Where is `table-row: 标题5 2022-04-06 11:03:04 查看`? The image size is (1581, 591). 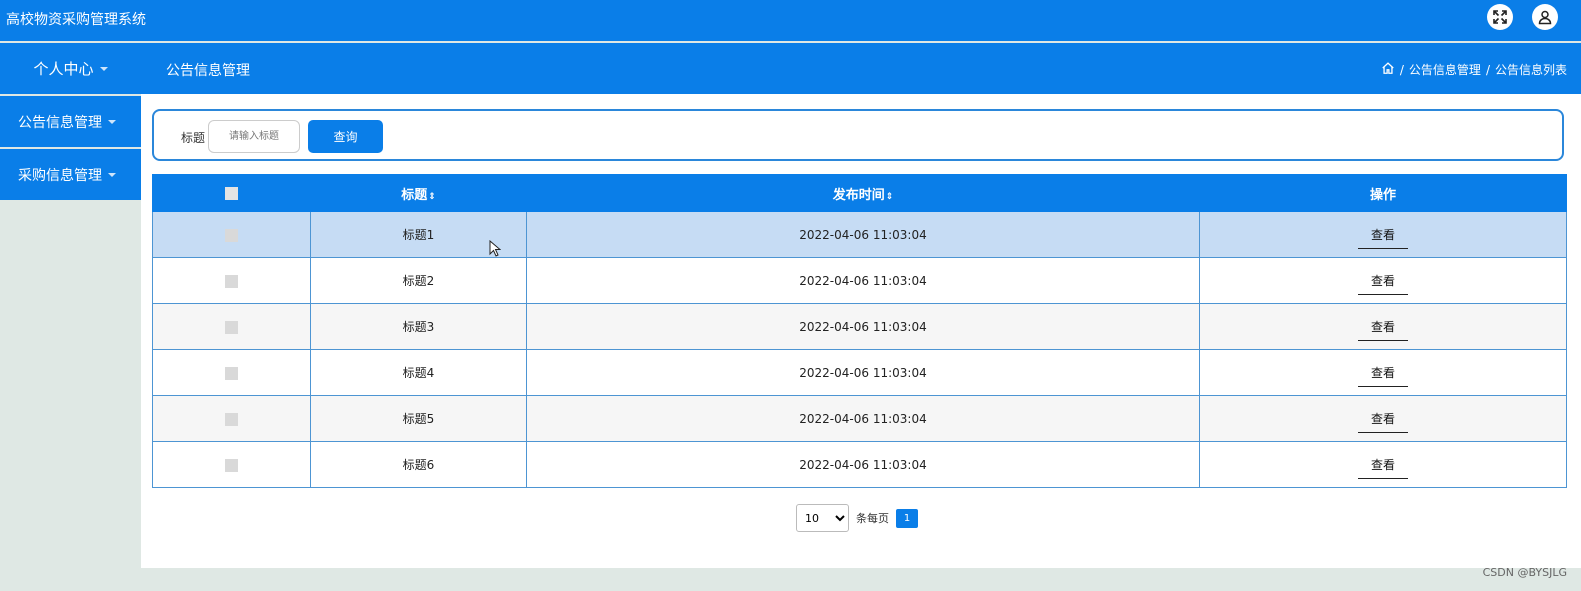 table-row: 标题5 2022-04-06 11:03:04 查看 is located at coordinates (859, 418).